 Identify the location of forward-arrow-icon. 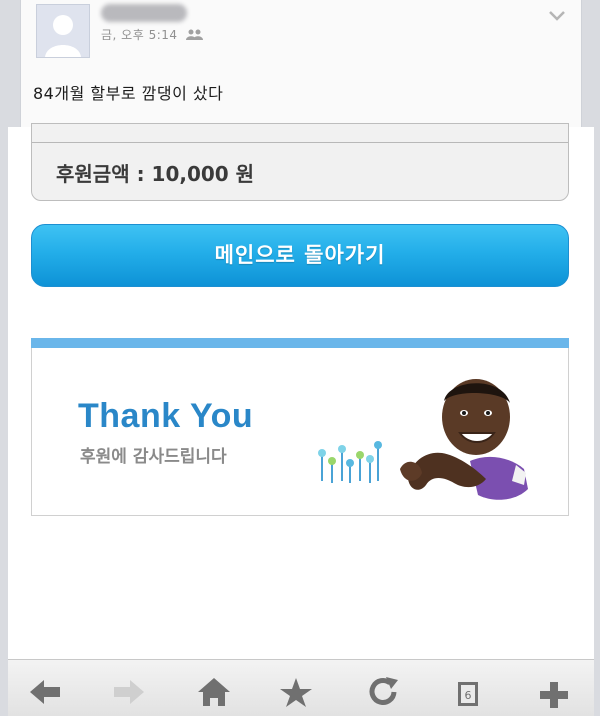
(128, 688).